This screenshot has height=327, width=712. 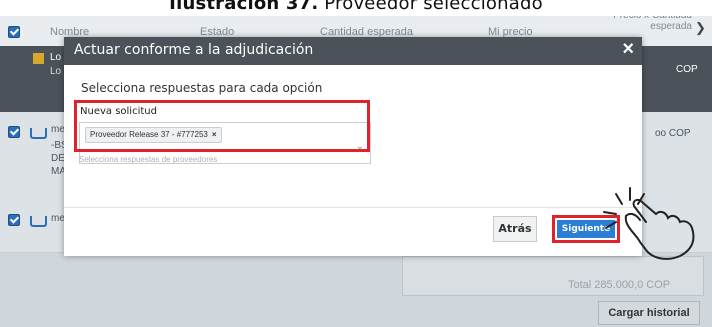 What do you see at coordinates (652, 24) in the screenshot?
I see `header-price-qty: Precio x Cantidad esperada` at bounding box center [652, 24].